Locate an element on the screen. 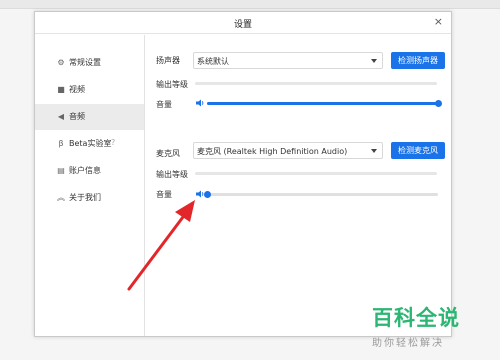 The height and width of the screenshot is (360, 500). watermark-subtitle: 助你轻松解决 is located at coordinates (408, 343).